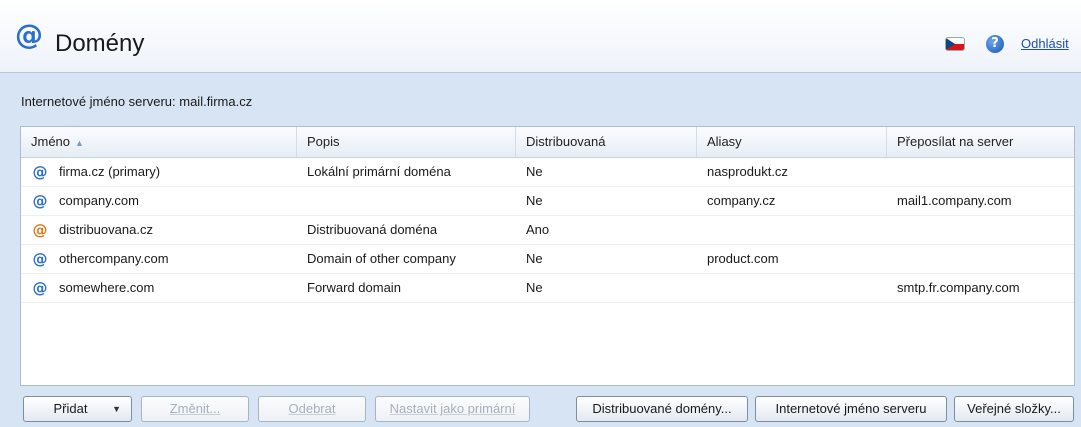 The width and height of the screenshot is (1081, 427). I want to click on column-header-name: Jméno ▲, so click(159, 142).